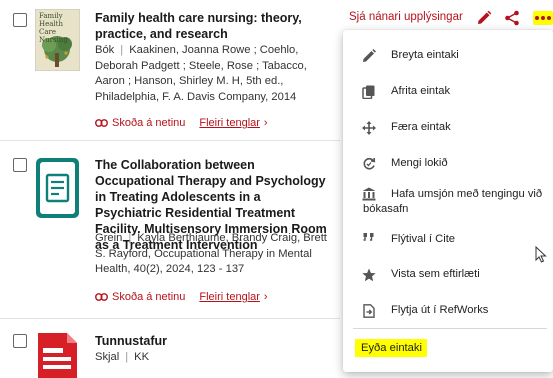 This screenshot has width=553, height=378. I want to click on pencil-icon, so click(369, 56).